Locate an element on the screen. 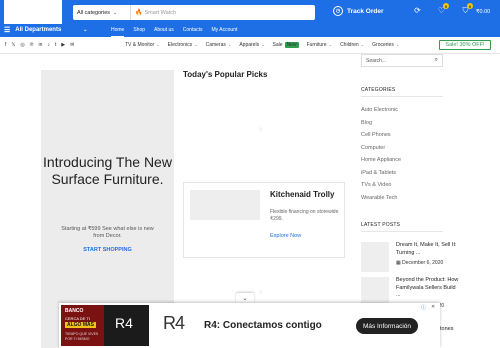 The image size is (500, 348). tiktok-icon: ♪ is located at coordinates (48, 45).